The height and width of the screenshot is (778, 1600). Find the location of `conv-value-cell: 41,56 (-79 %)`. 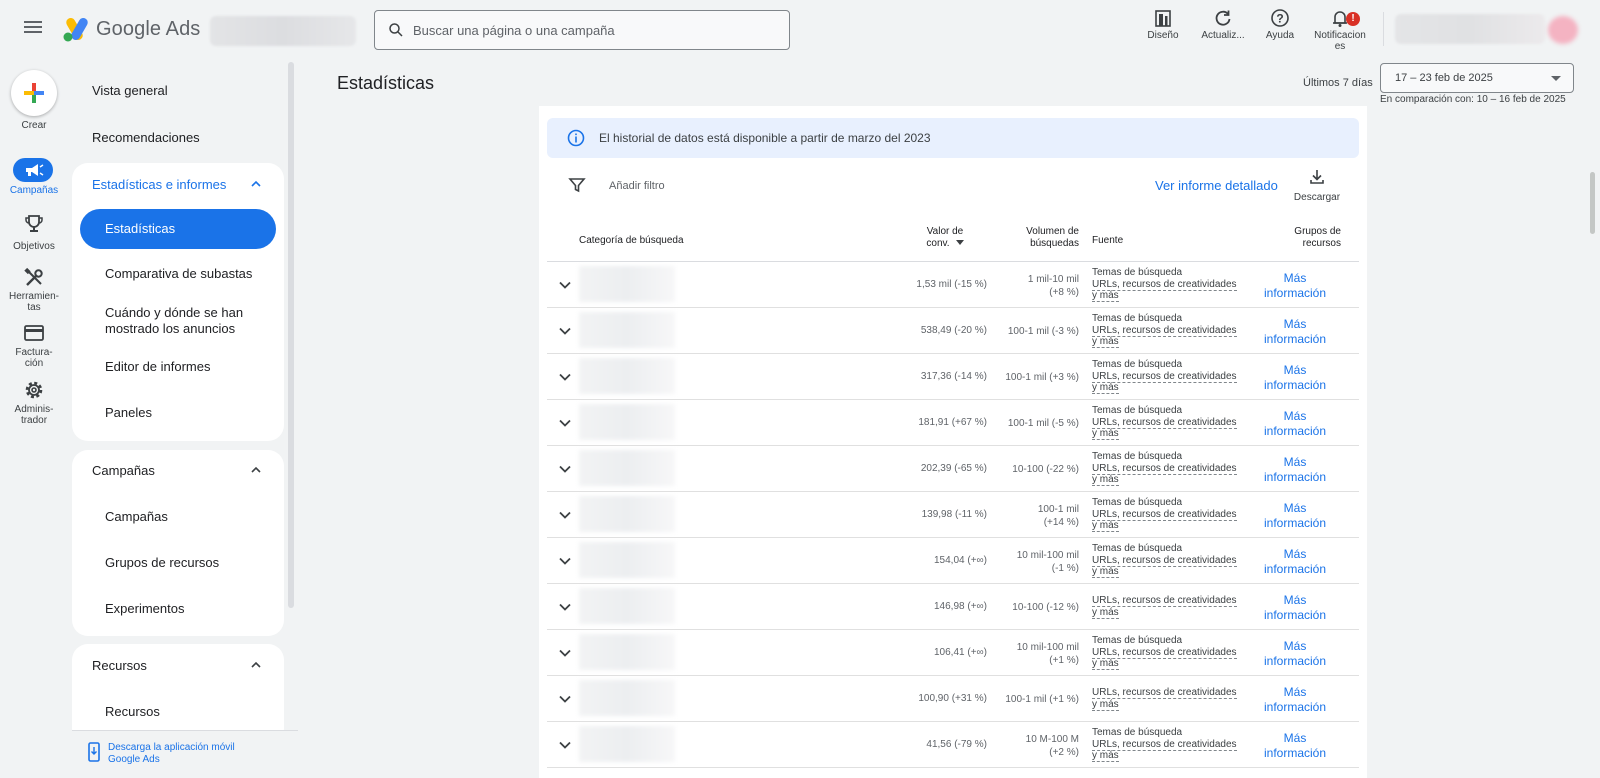

conv-value-cell: 41,56 (-79 %) is located at coordinates (956, 744).